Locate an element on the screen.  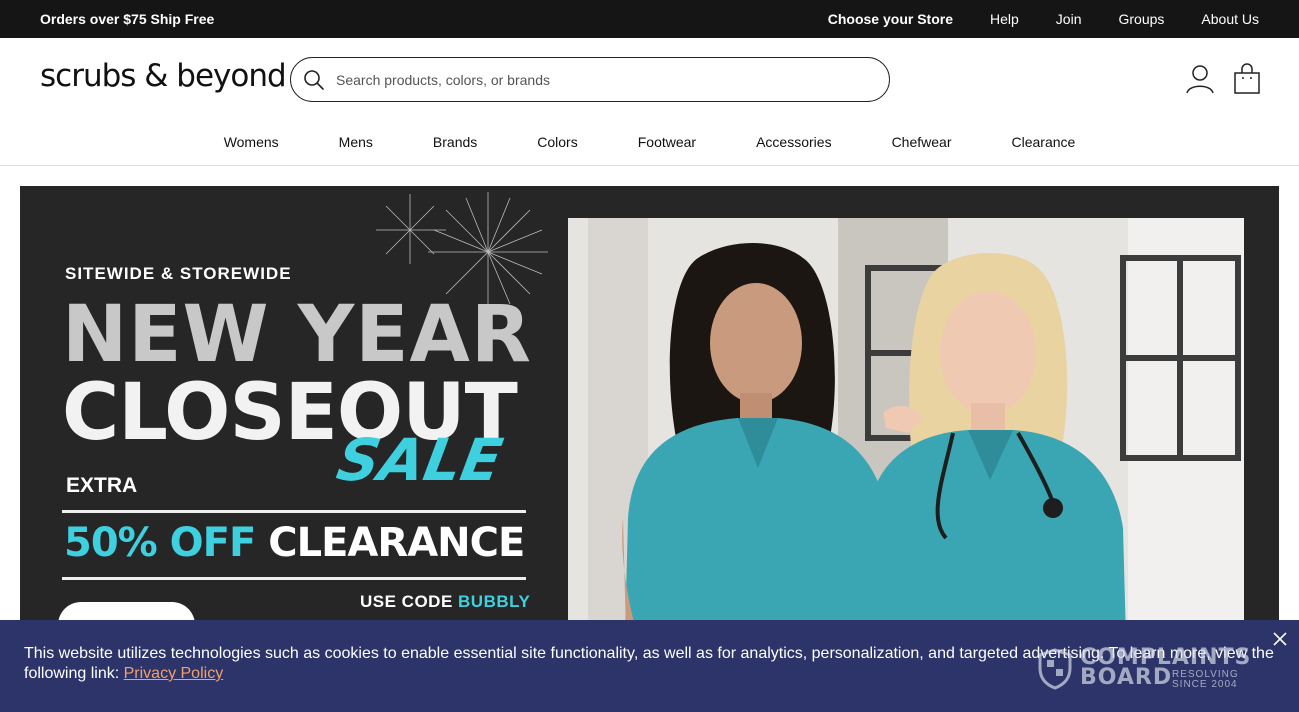
account-icon is located at coordinates (1200, 79).